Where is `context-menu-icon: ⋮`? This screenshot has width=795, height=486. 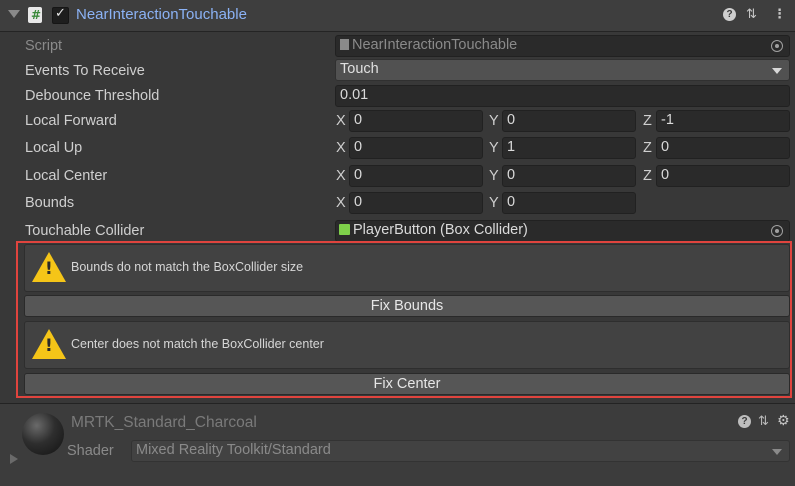
context-menu-icon: ⋮ is located at coordinates (779, 14).